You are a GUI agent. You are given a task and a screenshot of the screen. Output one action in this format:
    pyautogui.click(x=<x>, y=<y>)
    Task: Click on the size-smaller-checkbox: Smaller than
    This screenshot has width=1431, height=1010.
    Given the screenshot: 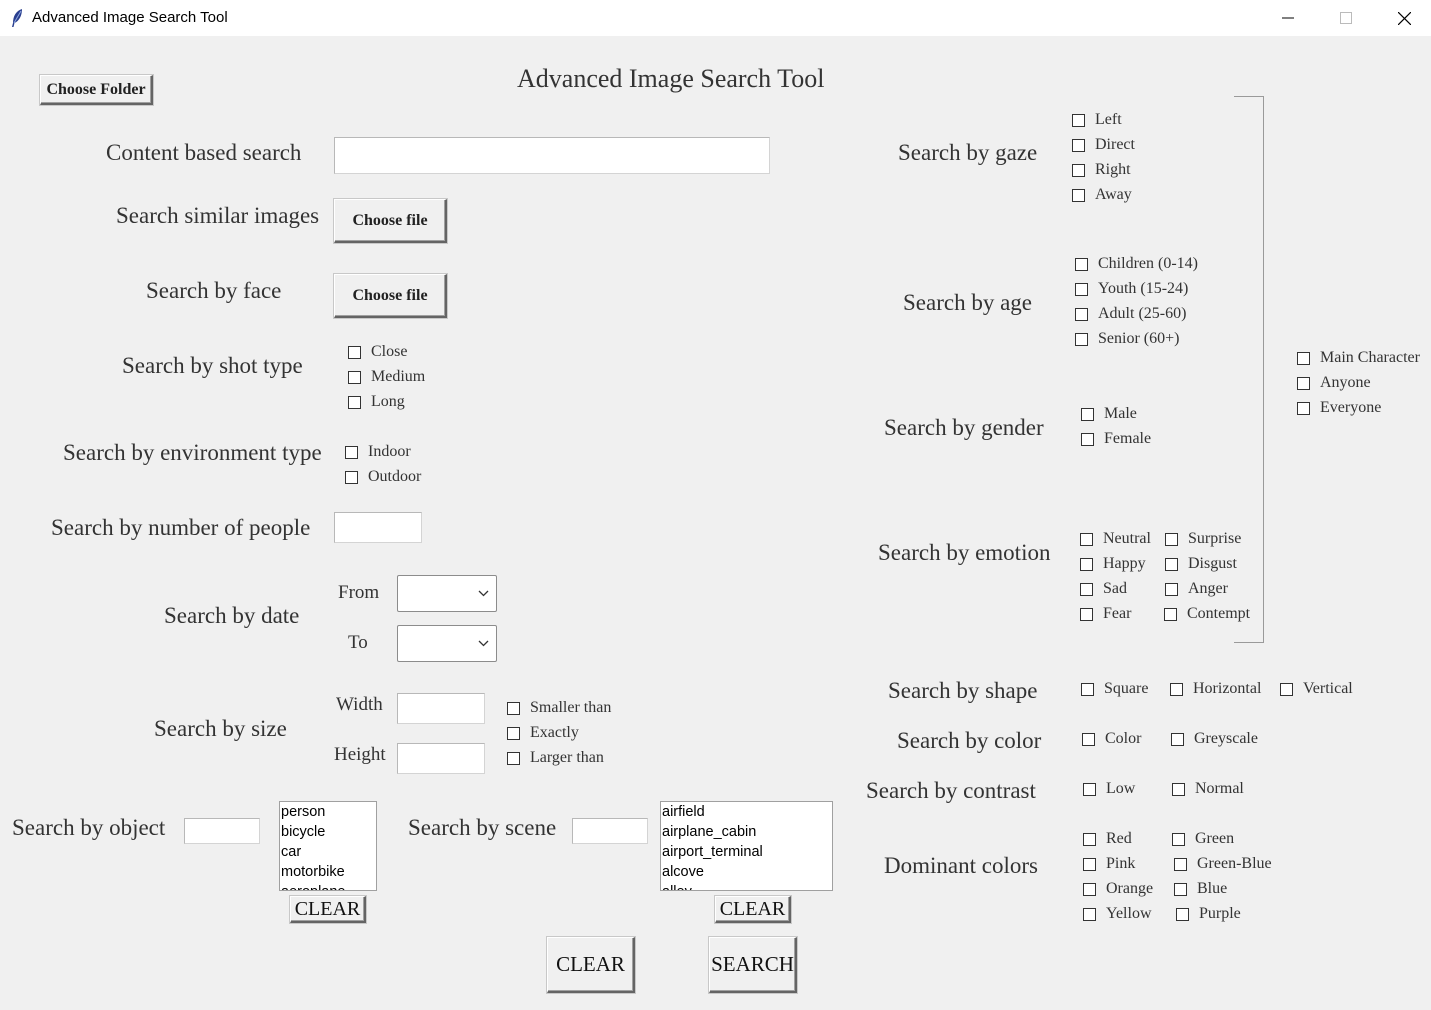 What is the action you would take?
    pyautogui.click(x=559, y=708)
    